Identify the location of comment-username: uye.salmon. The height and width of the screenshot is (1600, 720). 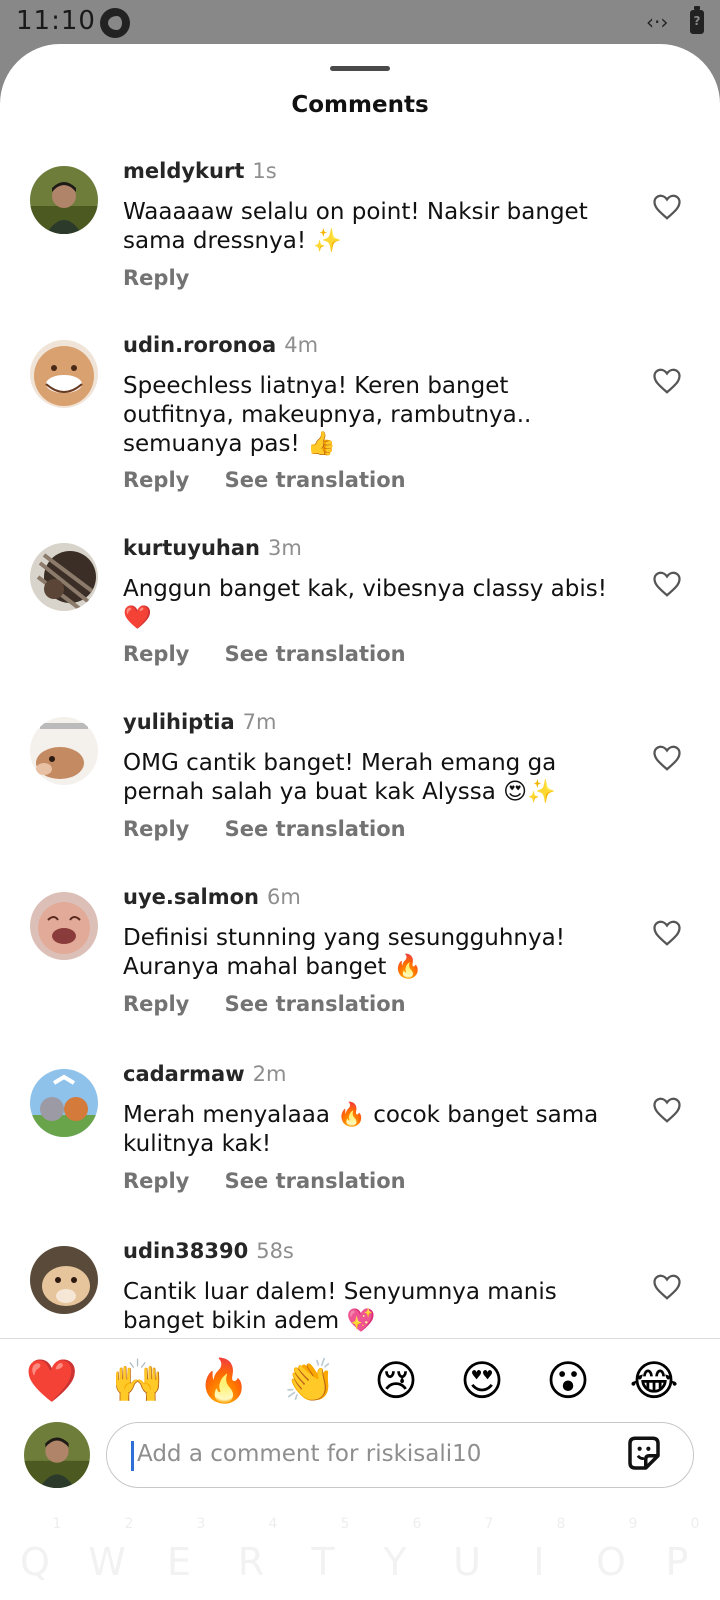
(191, 897).